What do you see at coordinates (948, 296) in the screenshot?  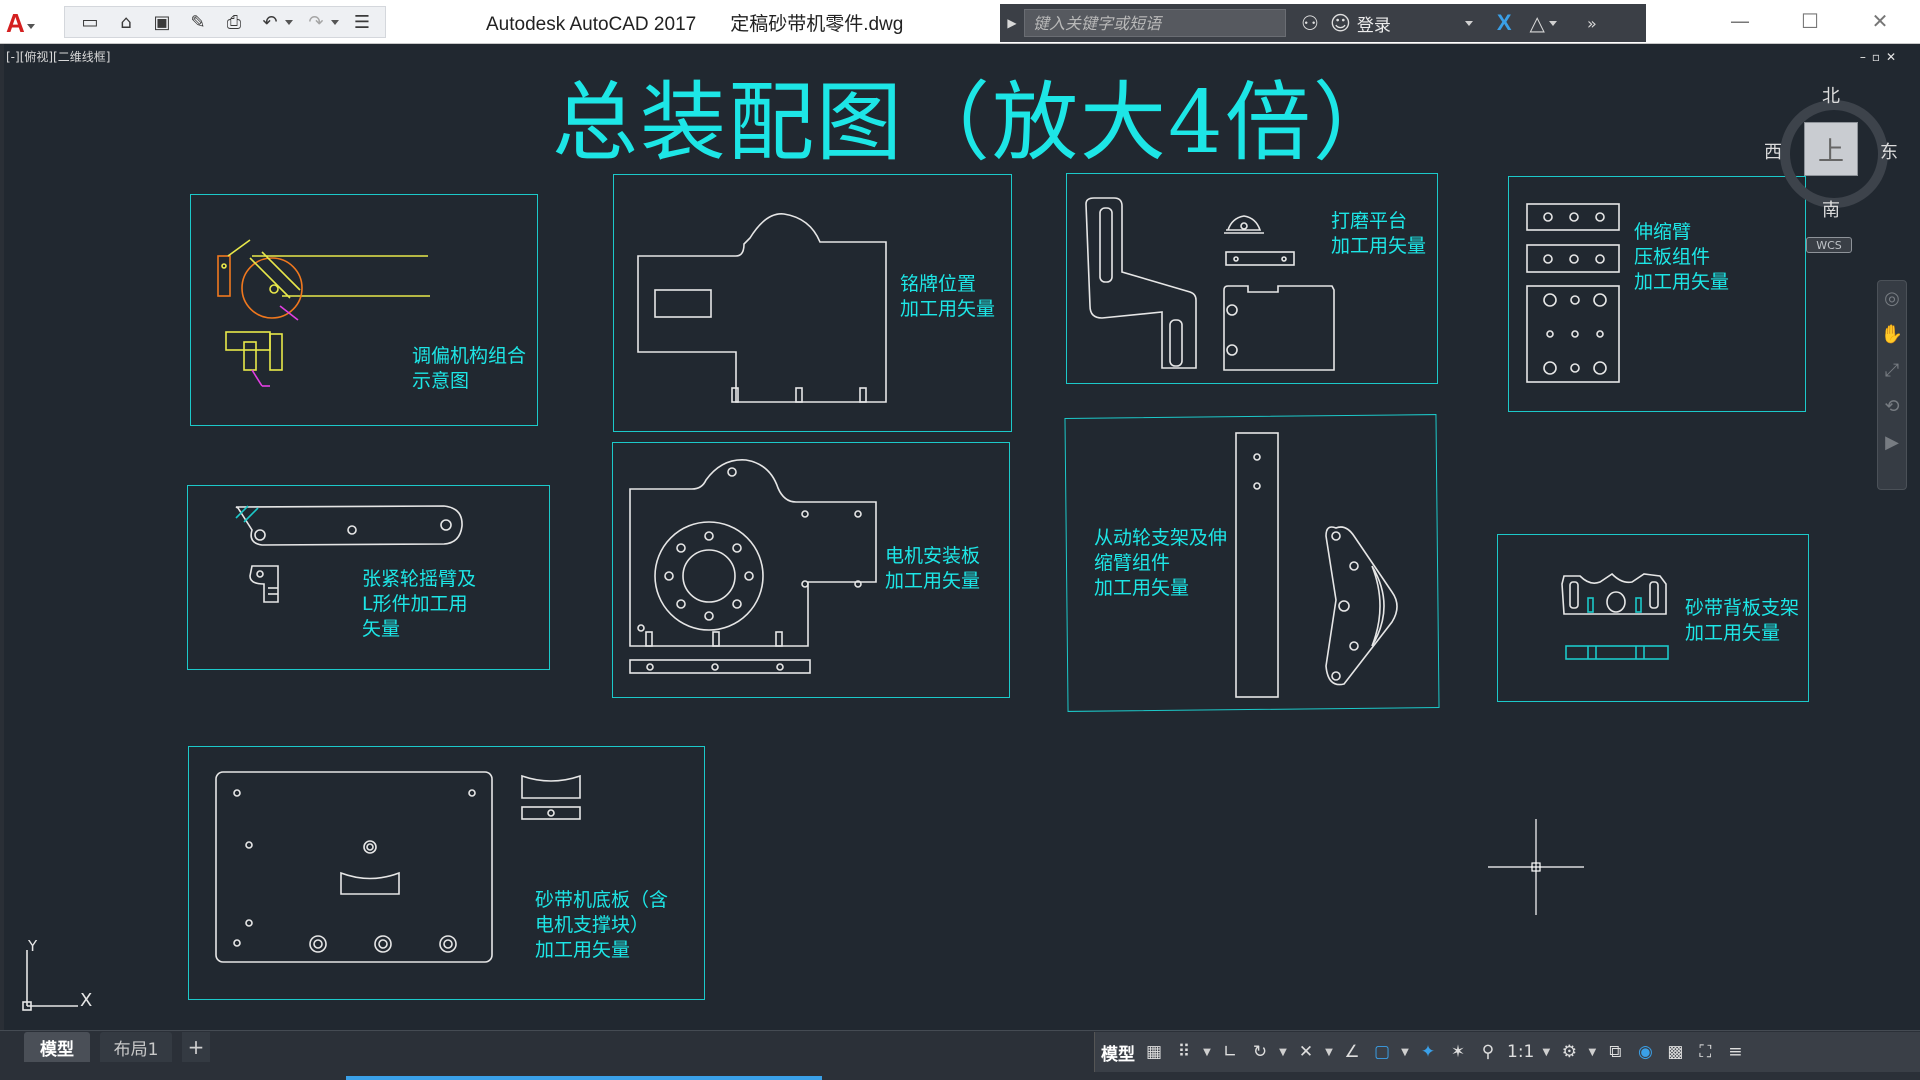 I see `label-nameplate: 铭牌位置 加工用矢量` at bounding box center [948, 296].